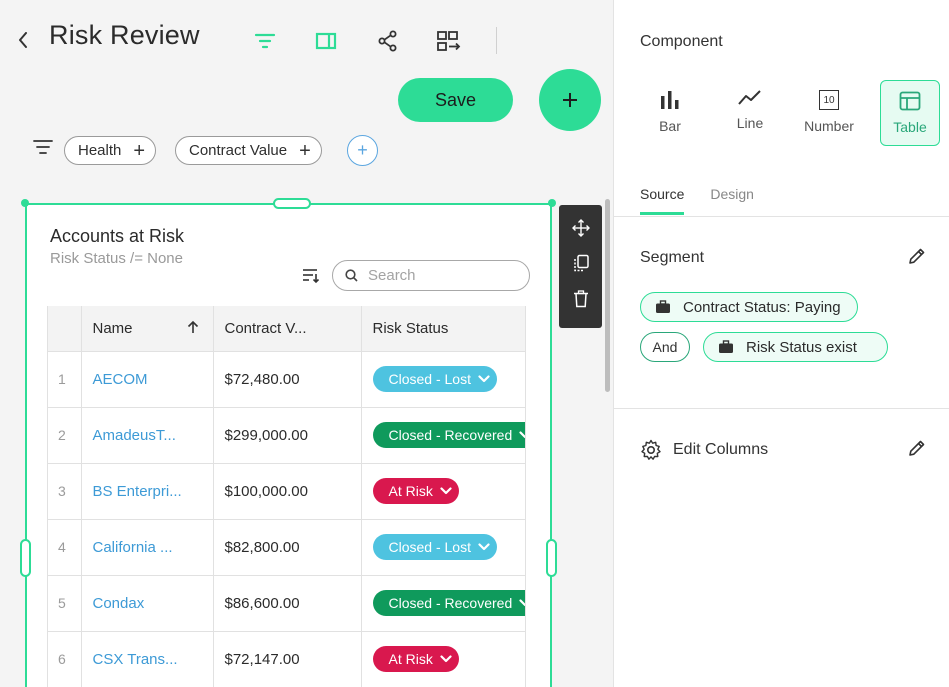 Image resolution: width=949 pixels, height=687 pixels. I want to click on resize-handle-right, so click(551, 558).